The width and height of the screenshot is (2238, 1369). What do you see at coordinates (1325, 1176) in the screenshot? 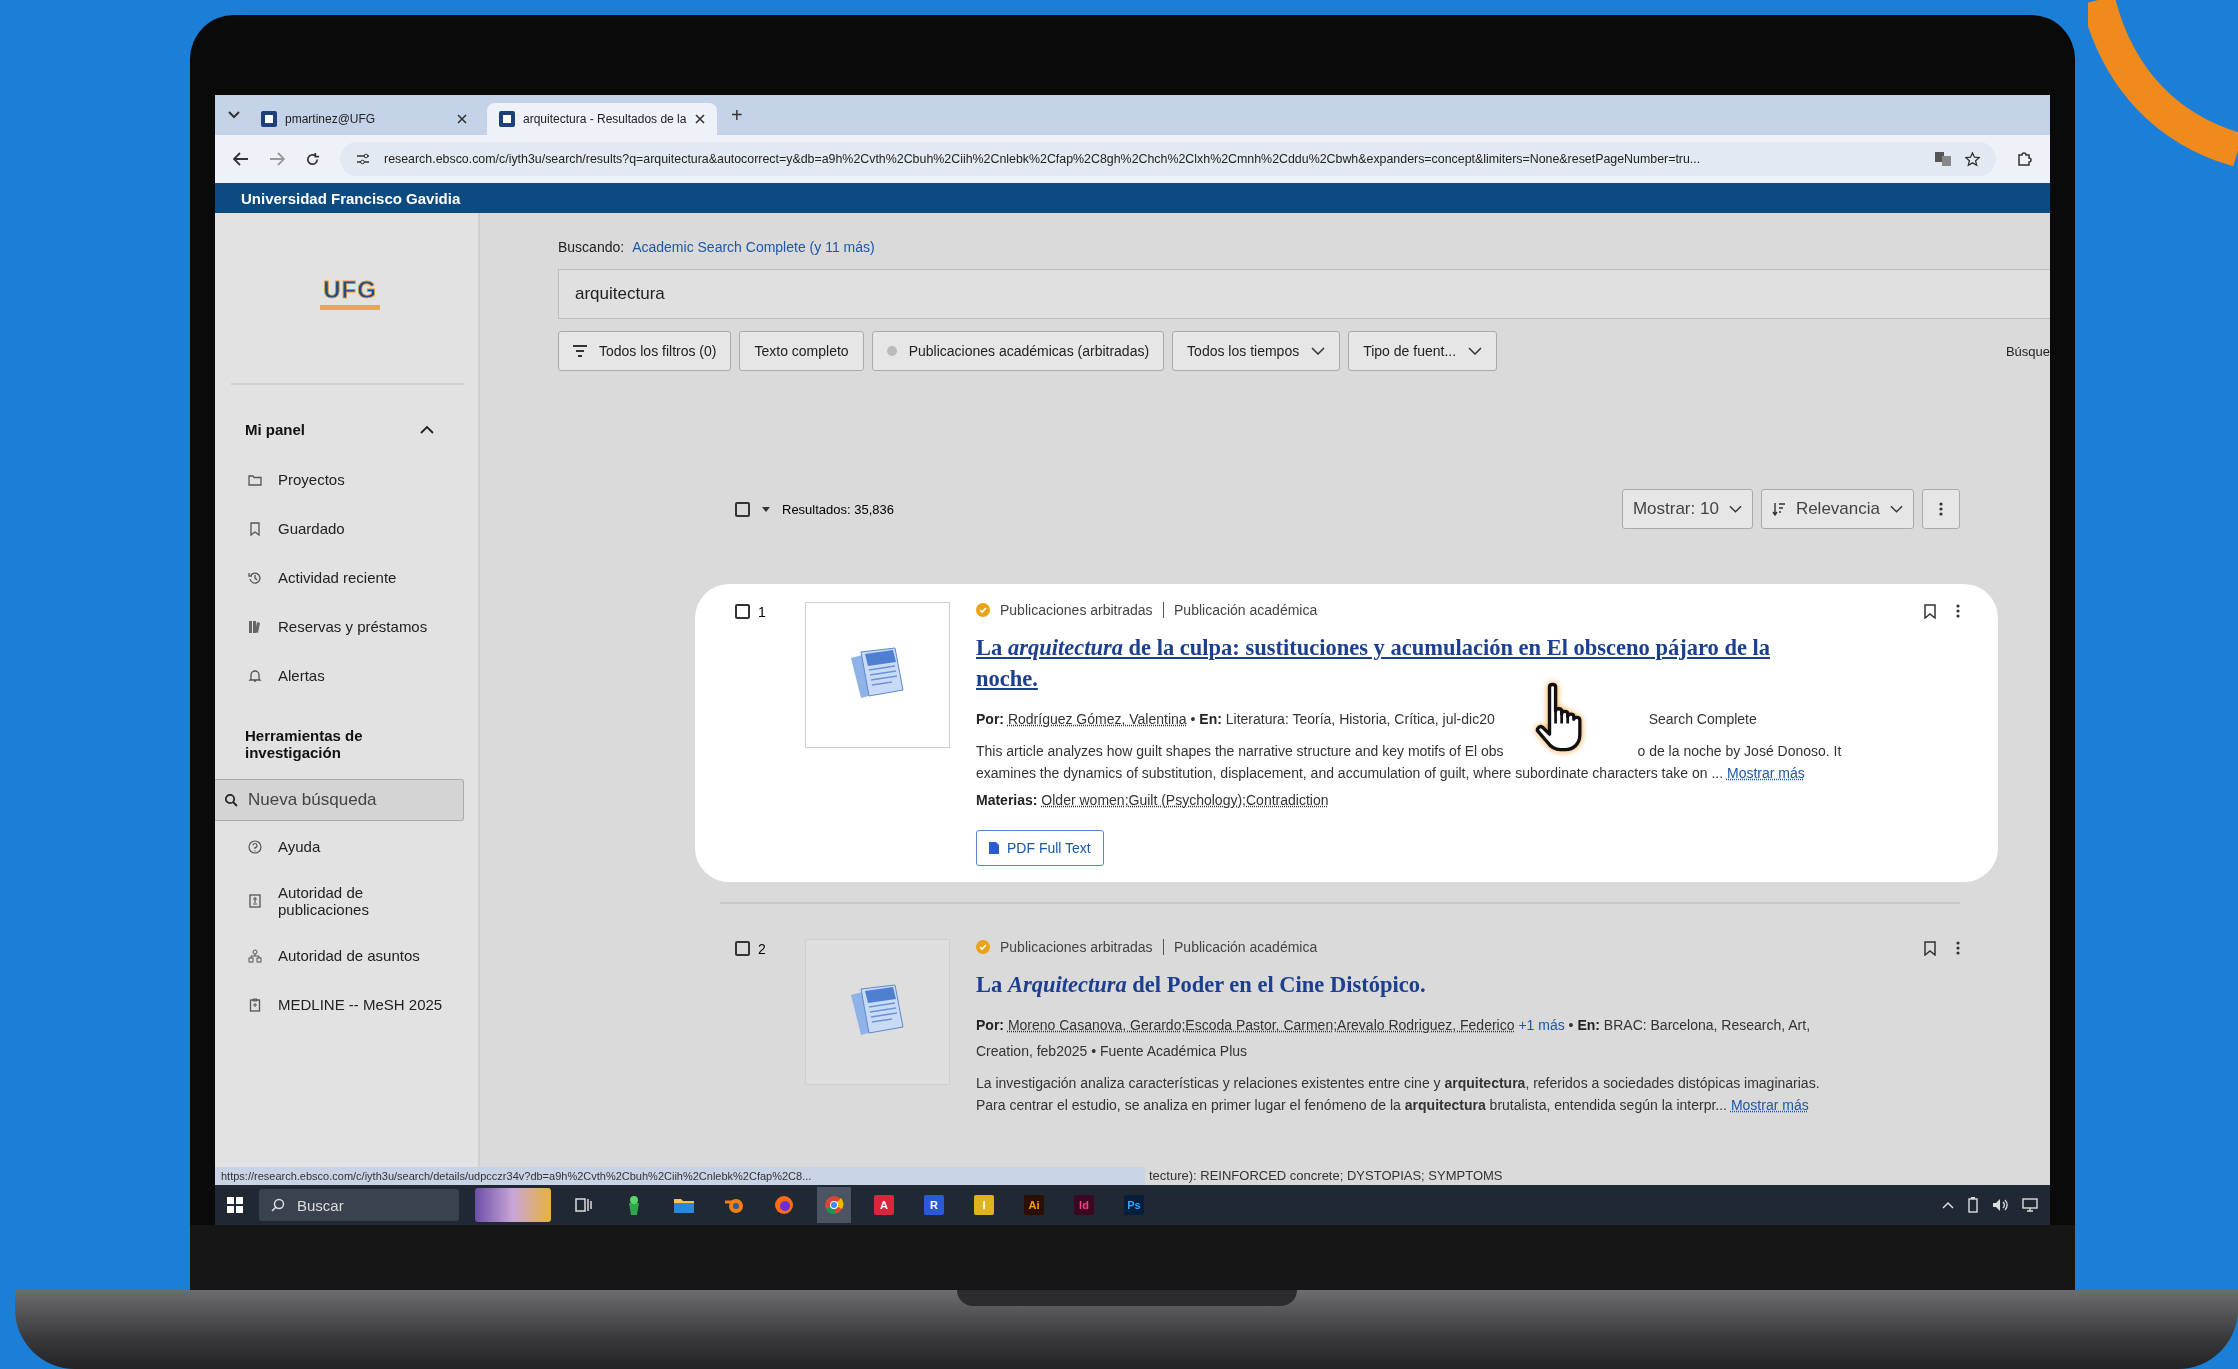
I see `subjects-text: tecture): REINFORCED concrete; DYSTOPIAS; SYMPTOMS` at bounding box center [1325, 1176].